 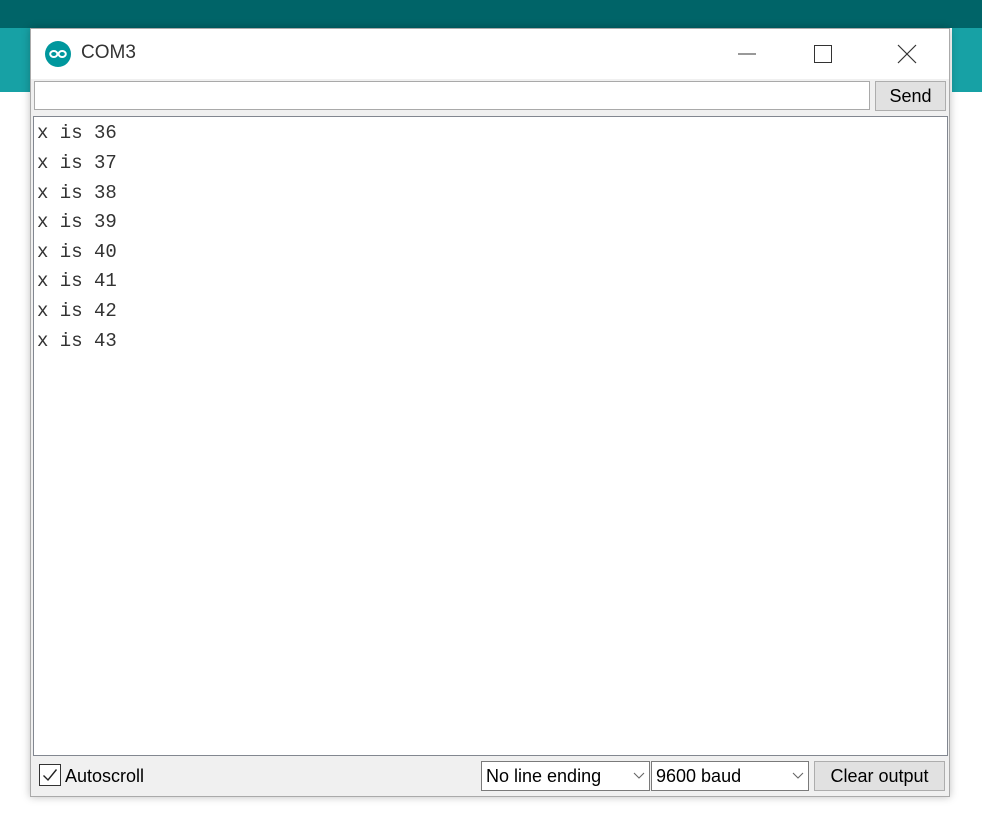 I want to click on maximize-button, so click(x=823, y=54).